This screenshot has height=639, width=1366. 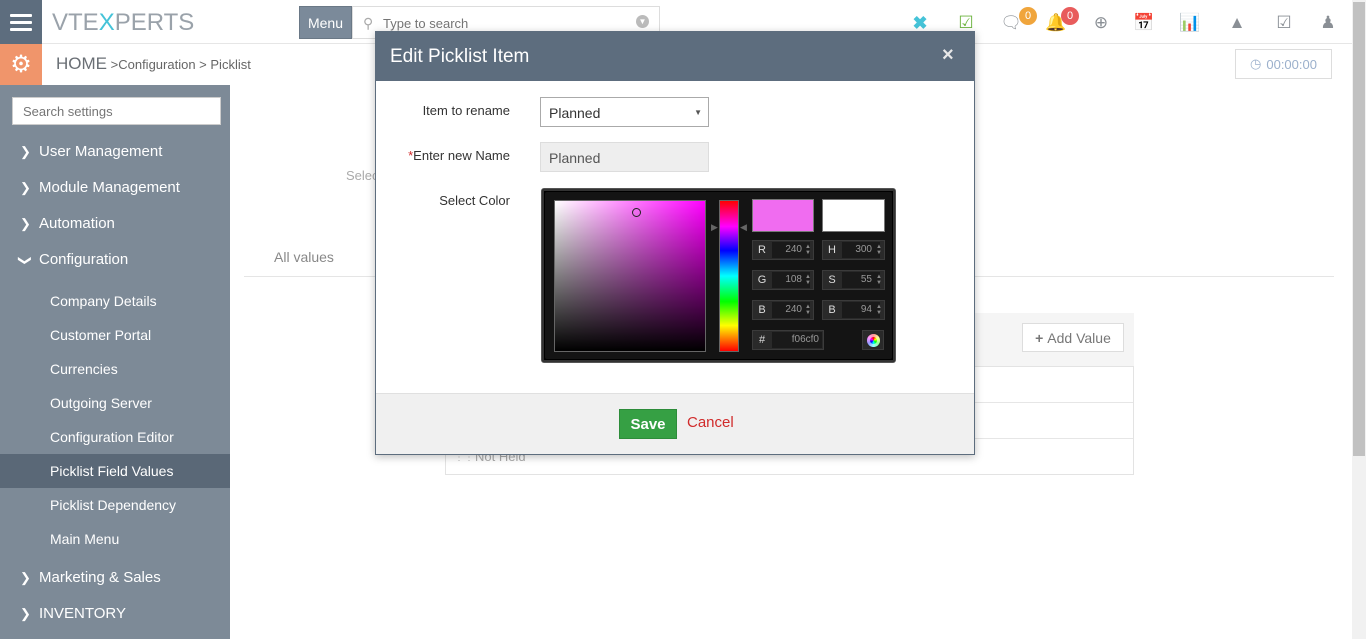 What do you see at coordinates (474, 200) in the screenshot?
I see `select-color-label: Select Color` at bounding box center [474, 200].